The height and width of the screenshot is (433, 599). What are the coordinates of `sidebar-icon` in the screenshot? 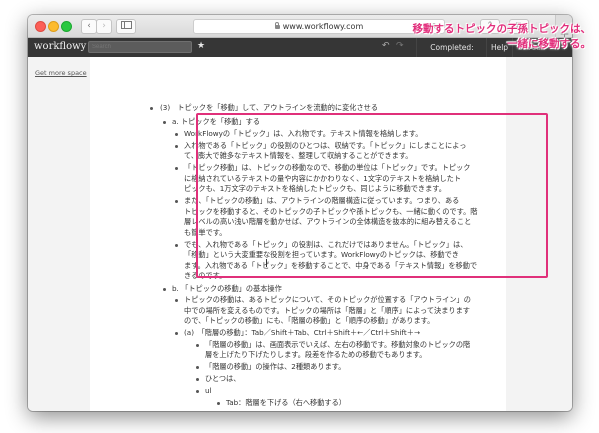 It's located at (126, 25).